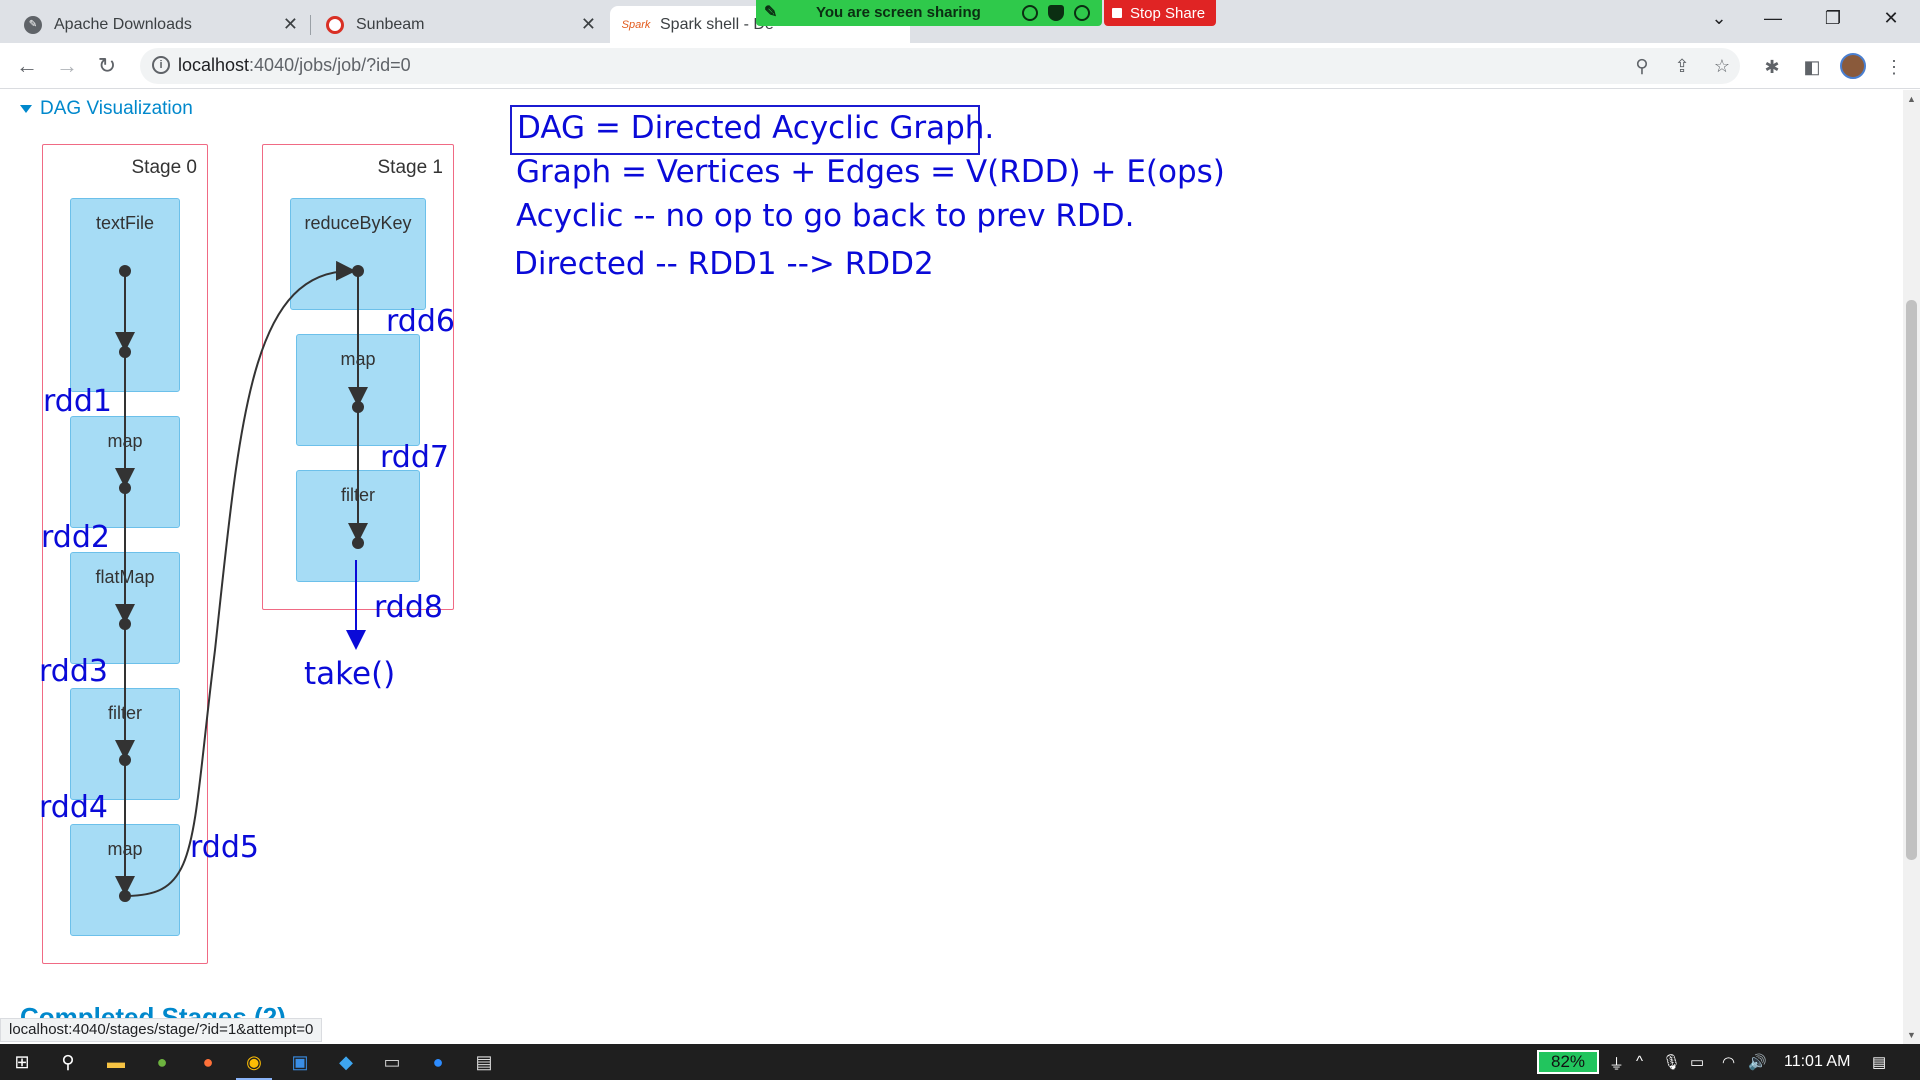  Describe the element at coordinates (898, 12) in the screenshot. I see `screen-sharing-text: You are screen sharing` at that location.